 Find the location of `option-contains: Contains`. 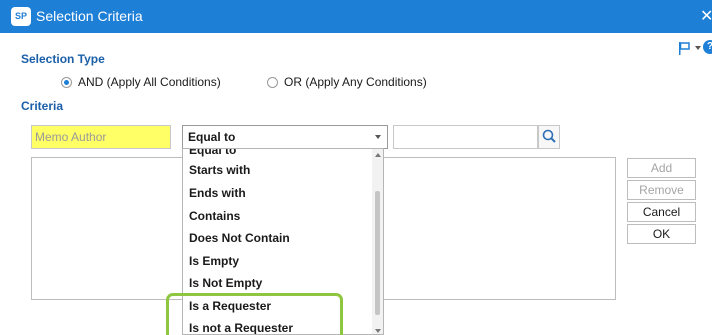

option-contains: Contains is located at coordinates (214, 216).